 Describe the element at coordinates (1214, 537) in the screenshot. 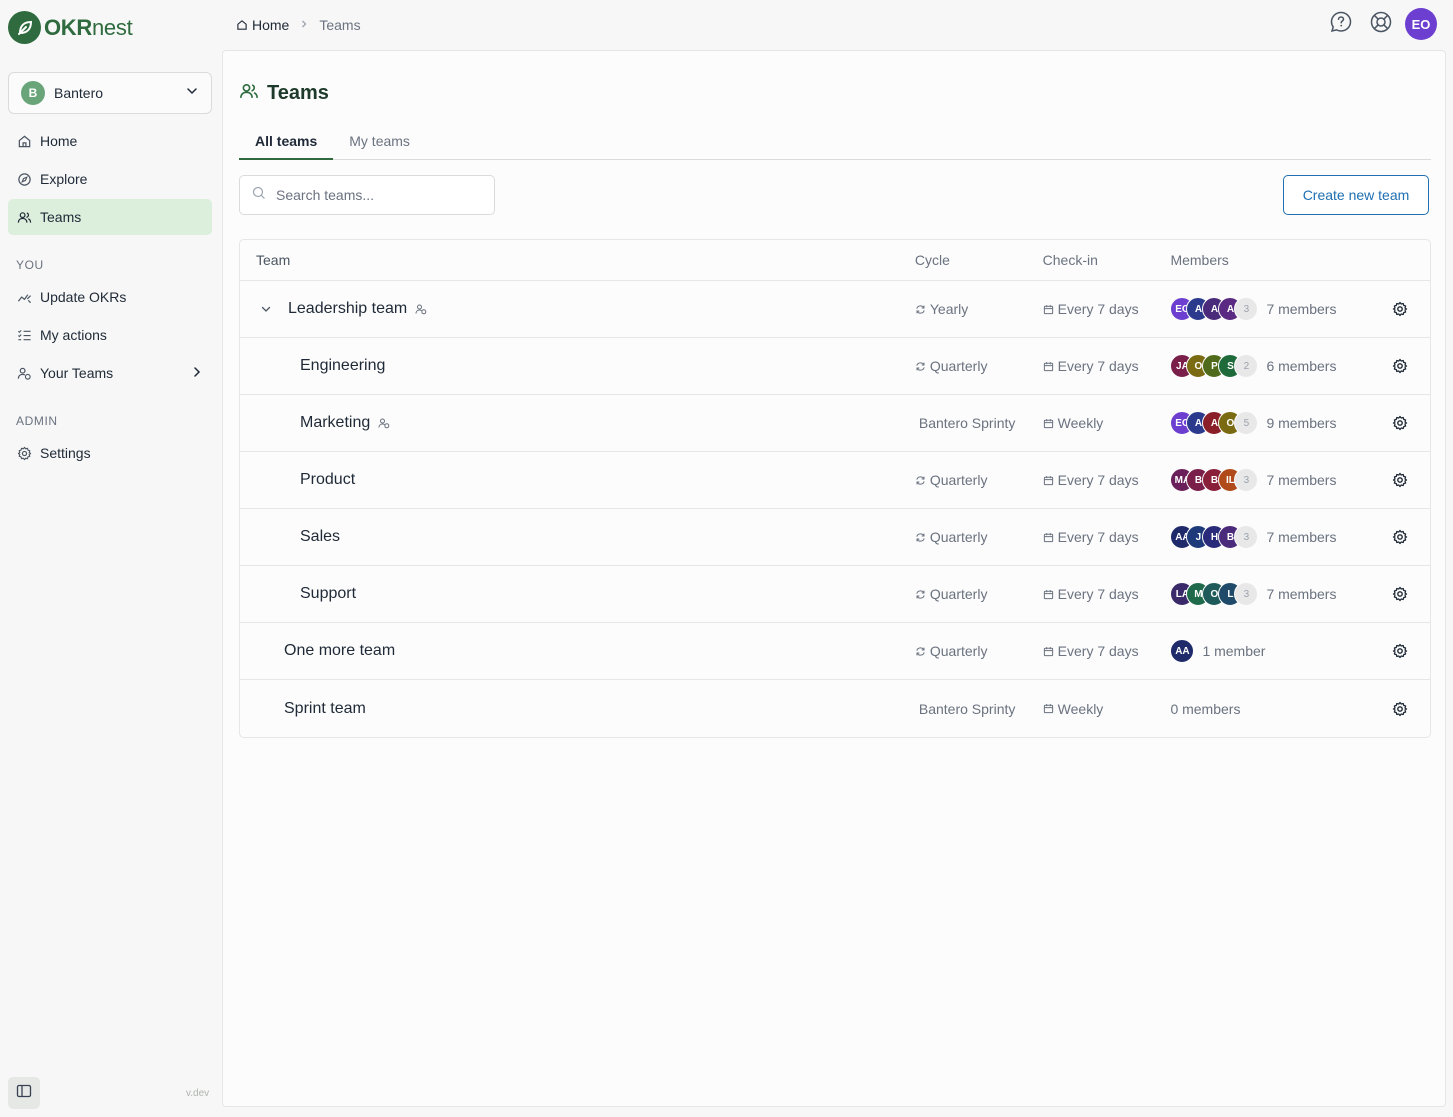

I see `member-avatars: AA J H B 3` at that location.